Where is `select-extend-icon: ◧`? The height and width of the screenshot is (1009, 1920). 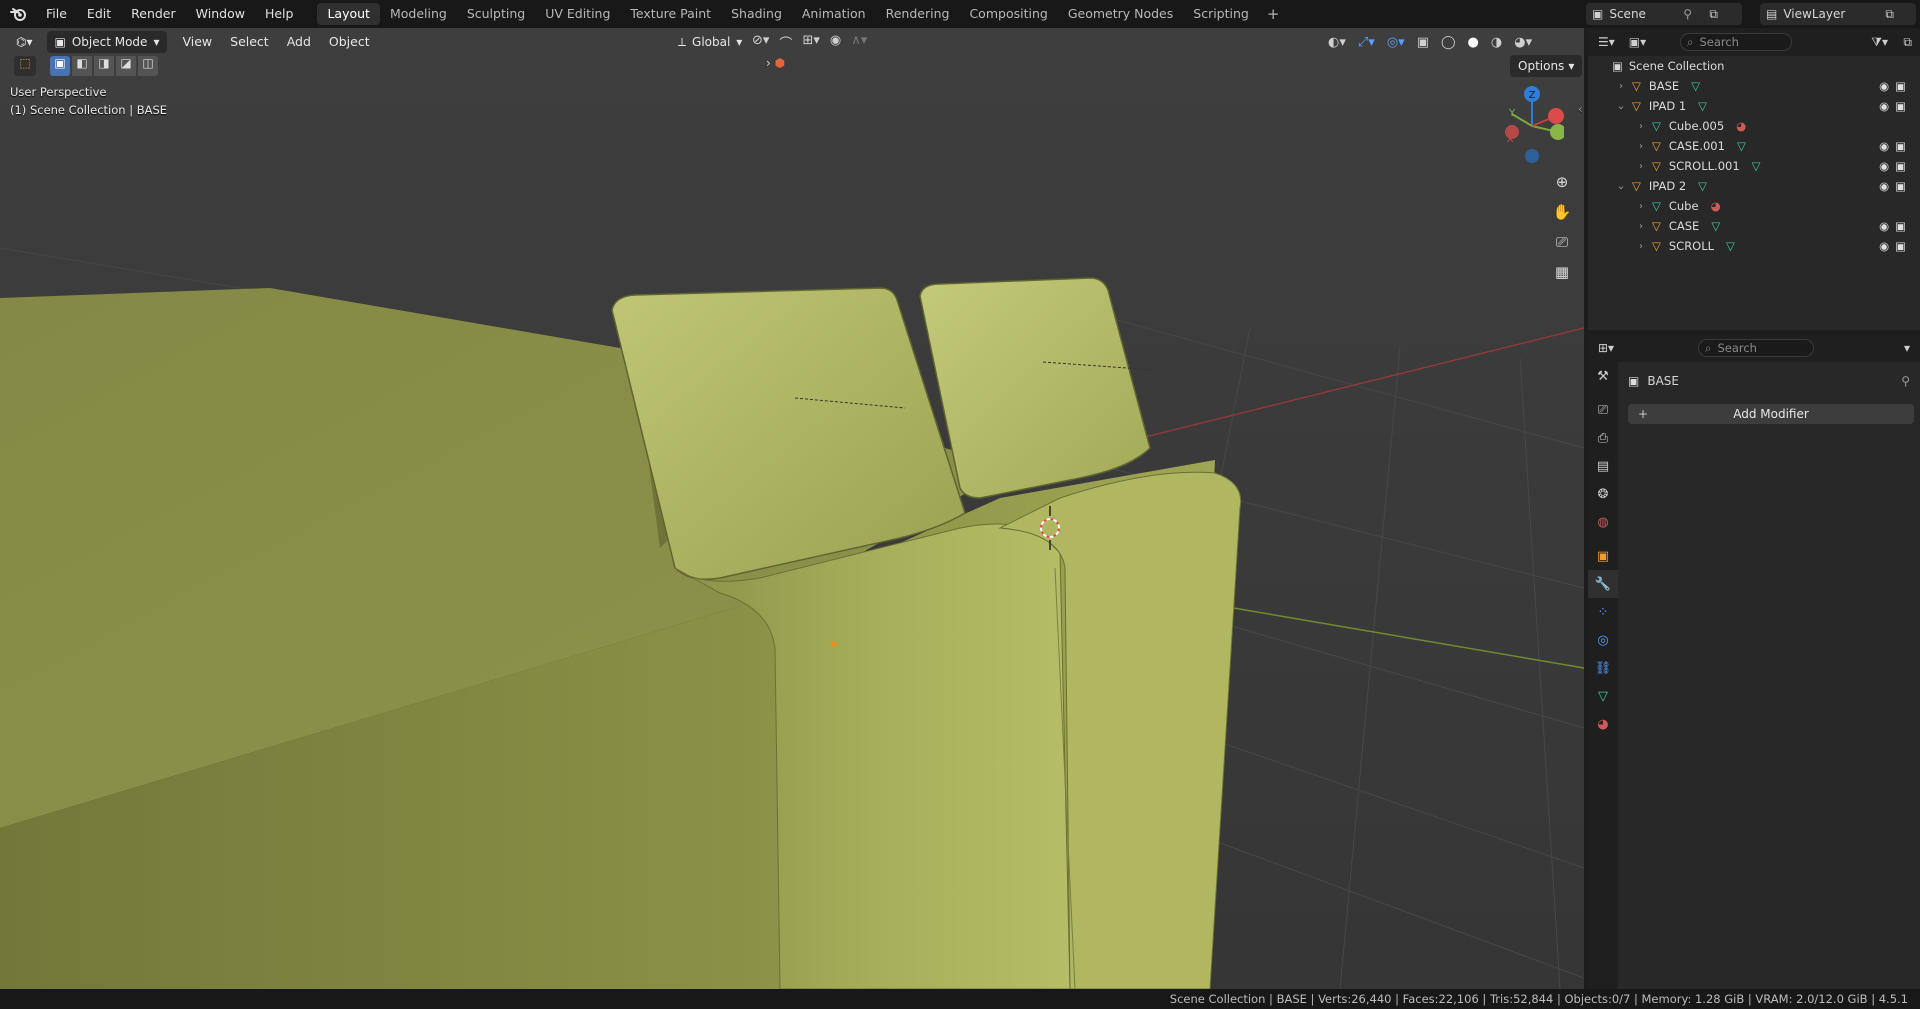 select-extend-icon: ◧ is located at coordinates (82, 66).